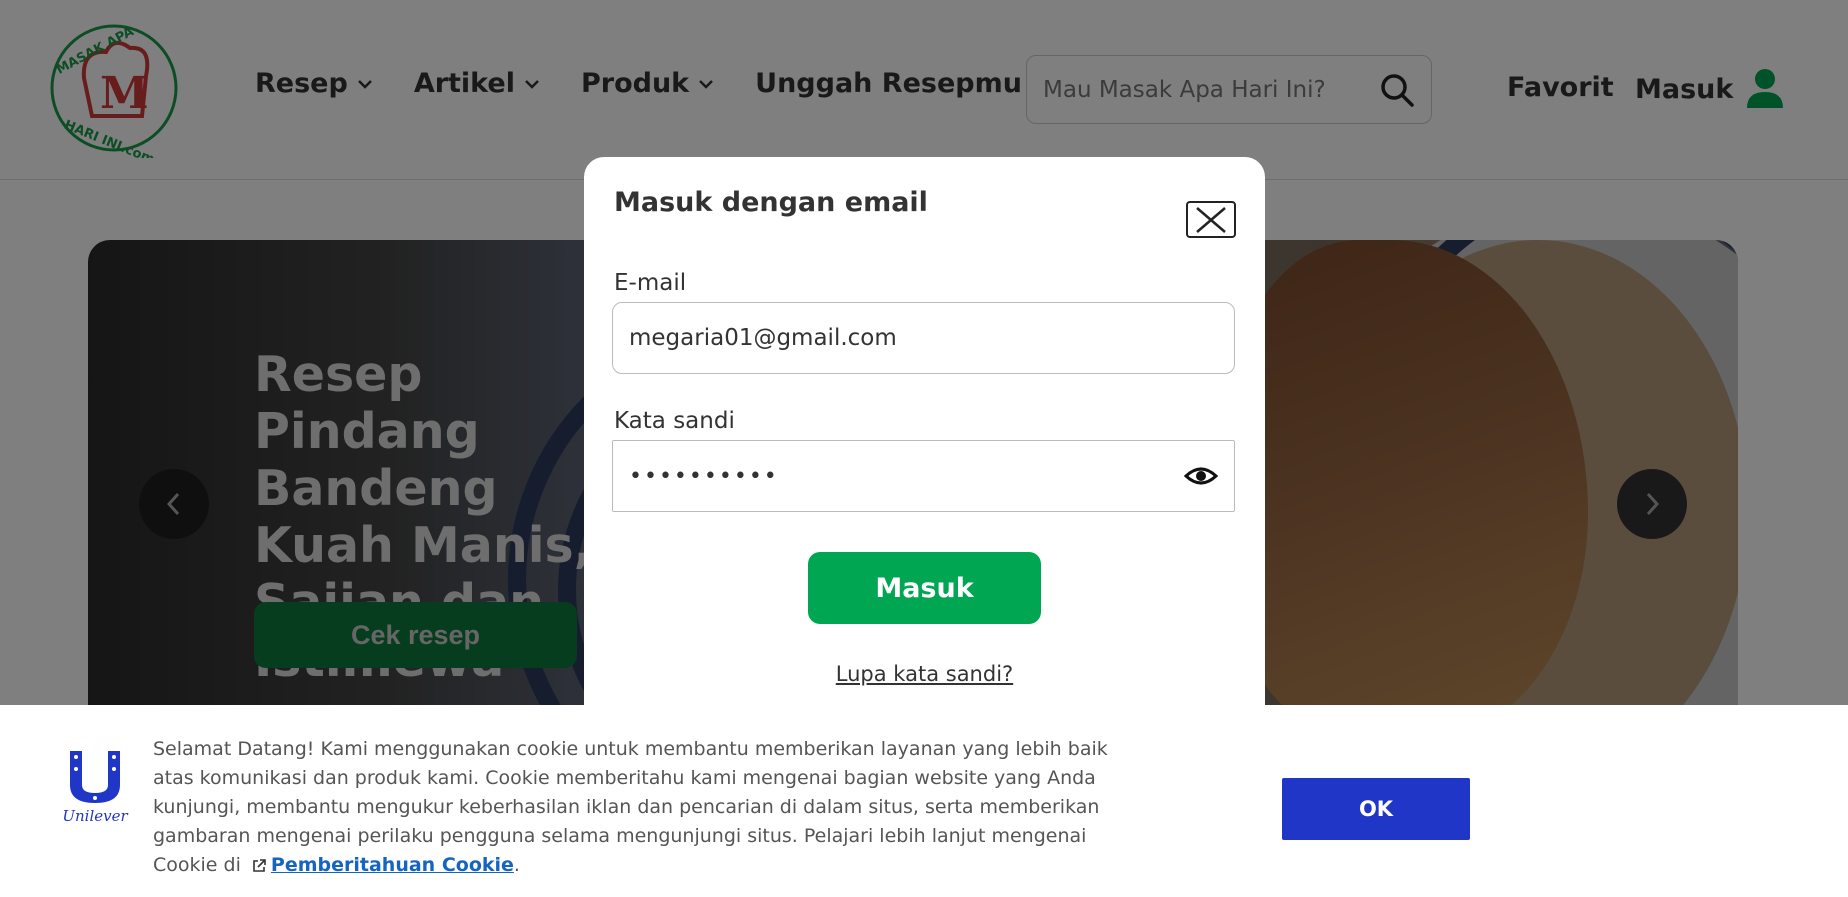 The image size is (1848, 897). Describe the element at coordinates (771, 202) in the screenshot. I see `modal-title: Masuk dengan email` at that location.